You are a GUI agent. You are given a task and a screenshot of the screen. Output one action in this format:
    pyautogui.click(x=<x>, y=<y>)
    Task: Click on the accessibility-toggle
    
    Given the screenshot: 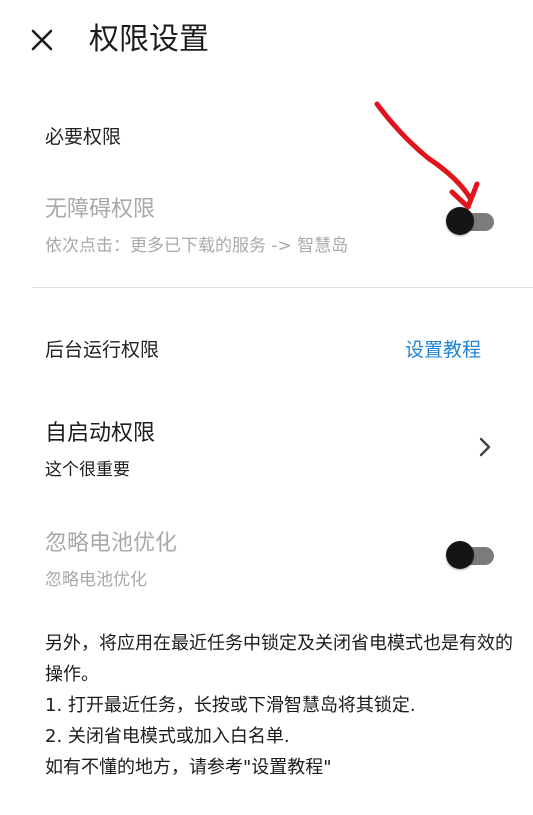 What is the action you would take?
    pyautogui.click(x=470, y=221)
    